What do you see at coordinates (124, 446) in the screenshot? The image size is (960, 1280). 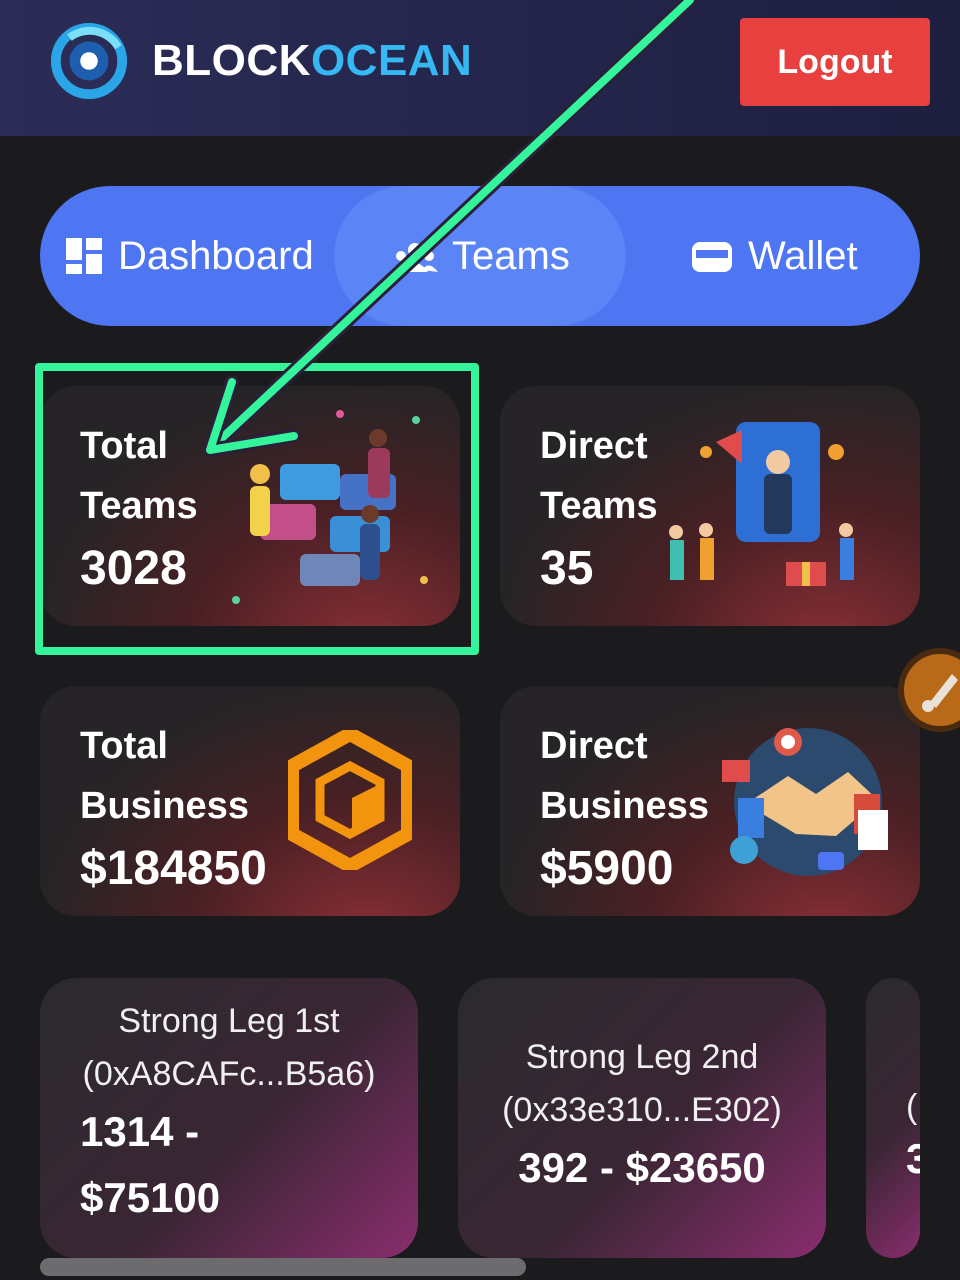 I see `total-teams-label-1: Total` at bounding box center [124, 446].